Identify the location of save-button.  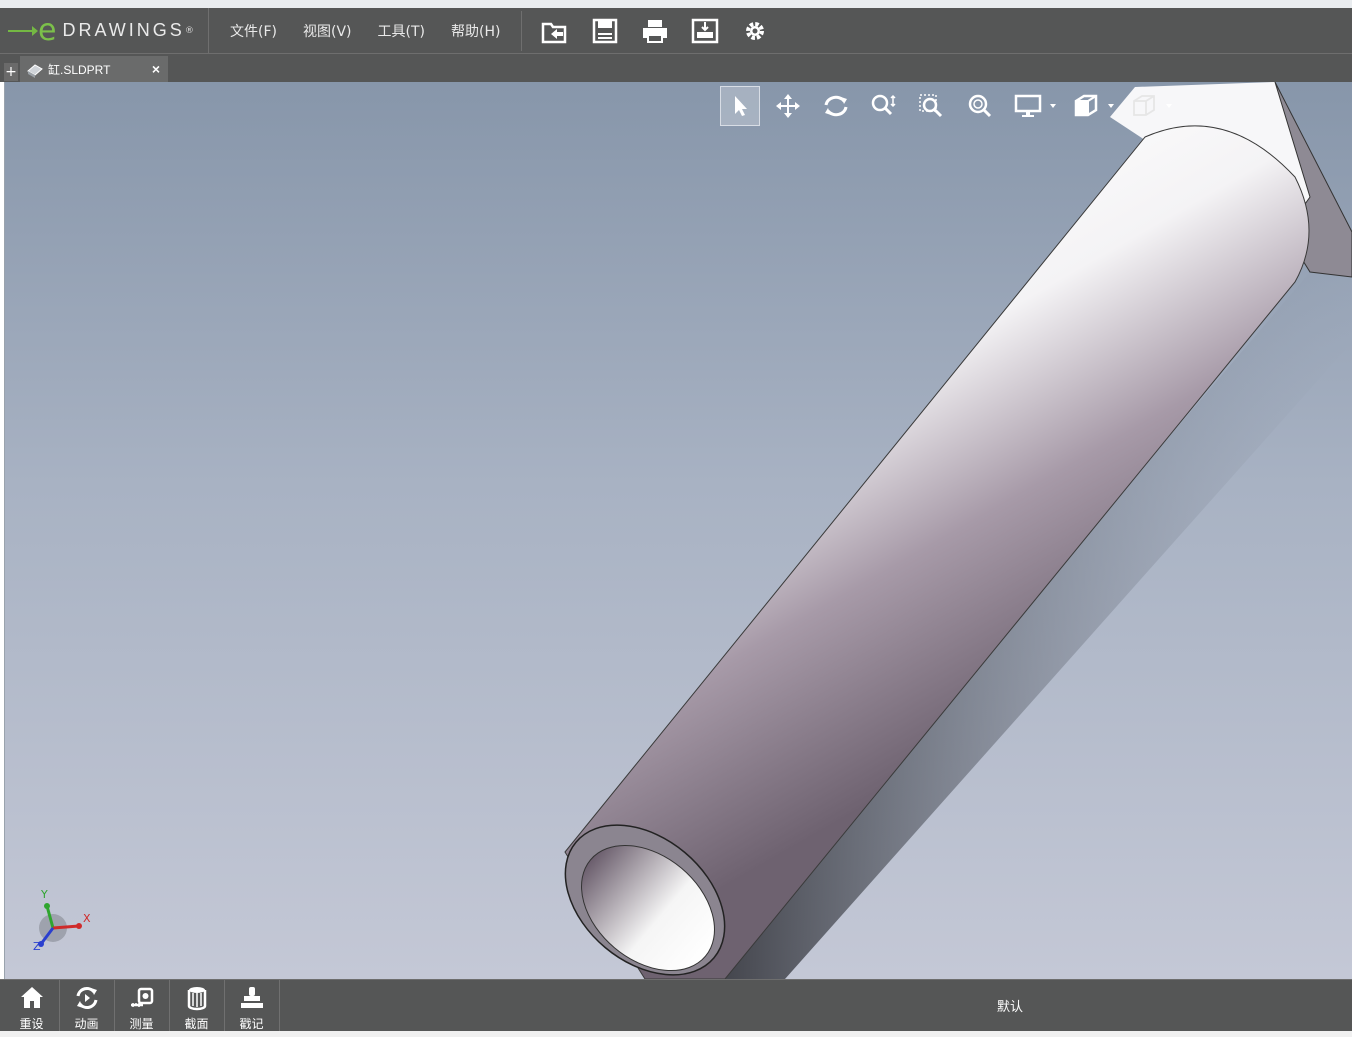
(605, 31).